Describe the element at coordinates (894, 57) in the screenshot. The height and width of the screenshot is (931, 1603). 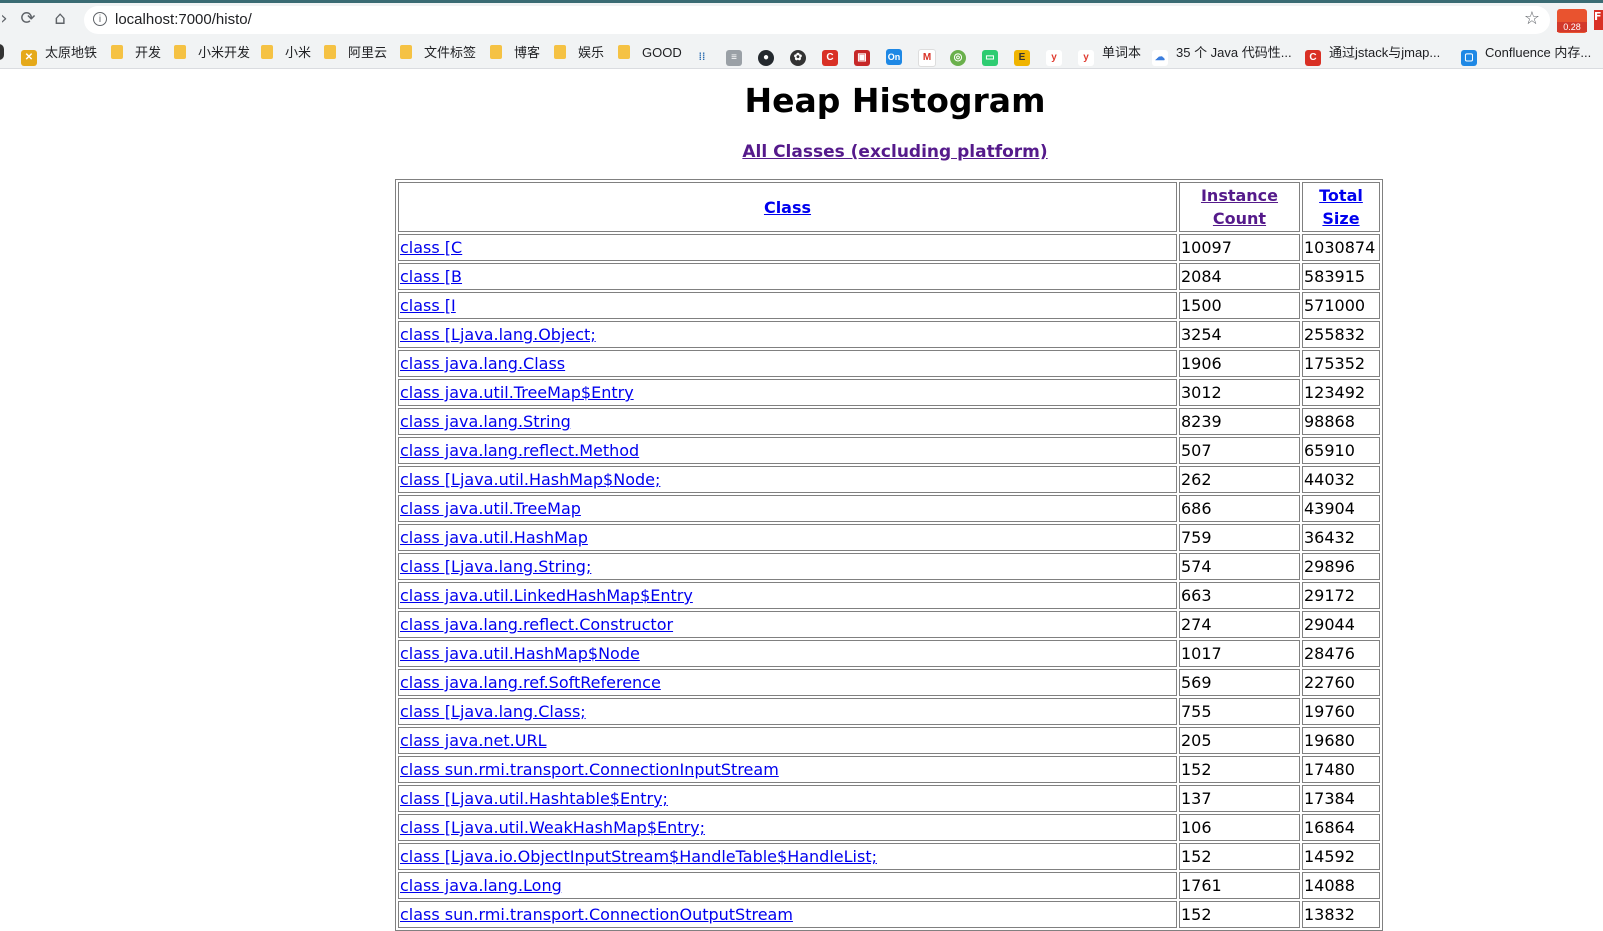
I see `on-icon: On` at that location.